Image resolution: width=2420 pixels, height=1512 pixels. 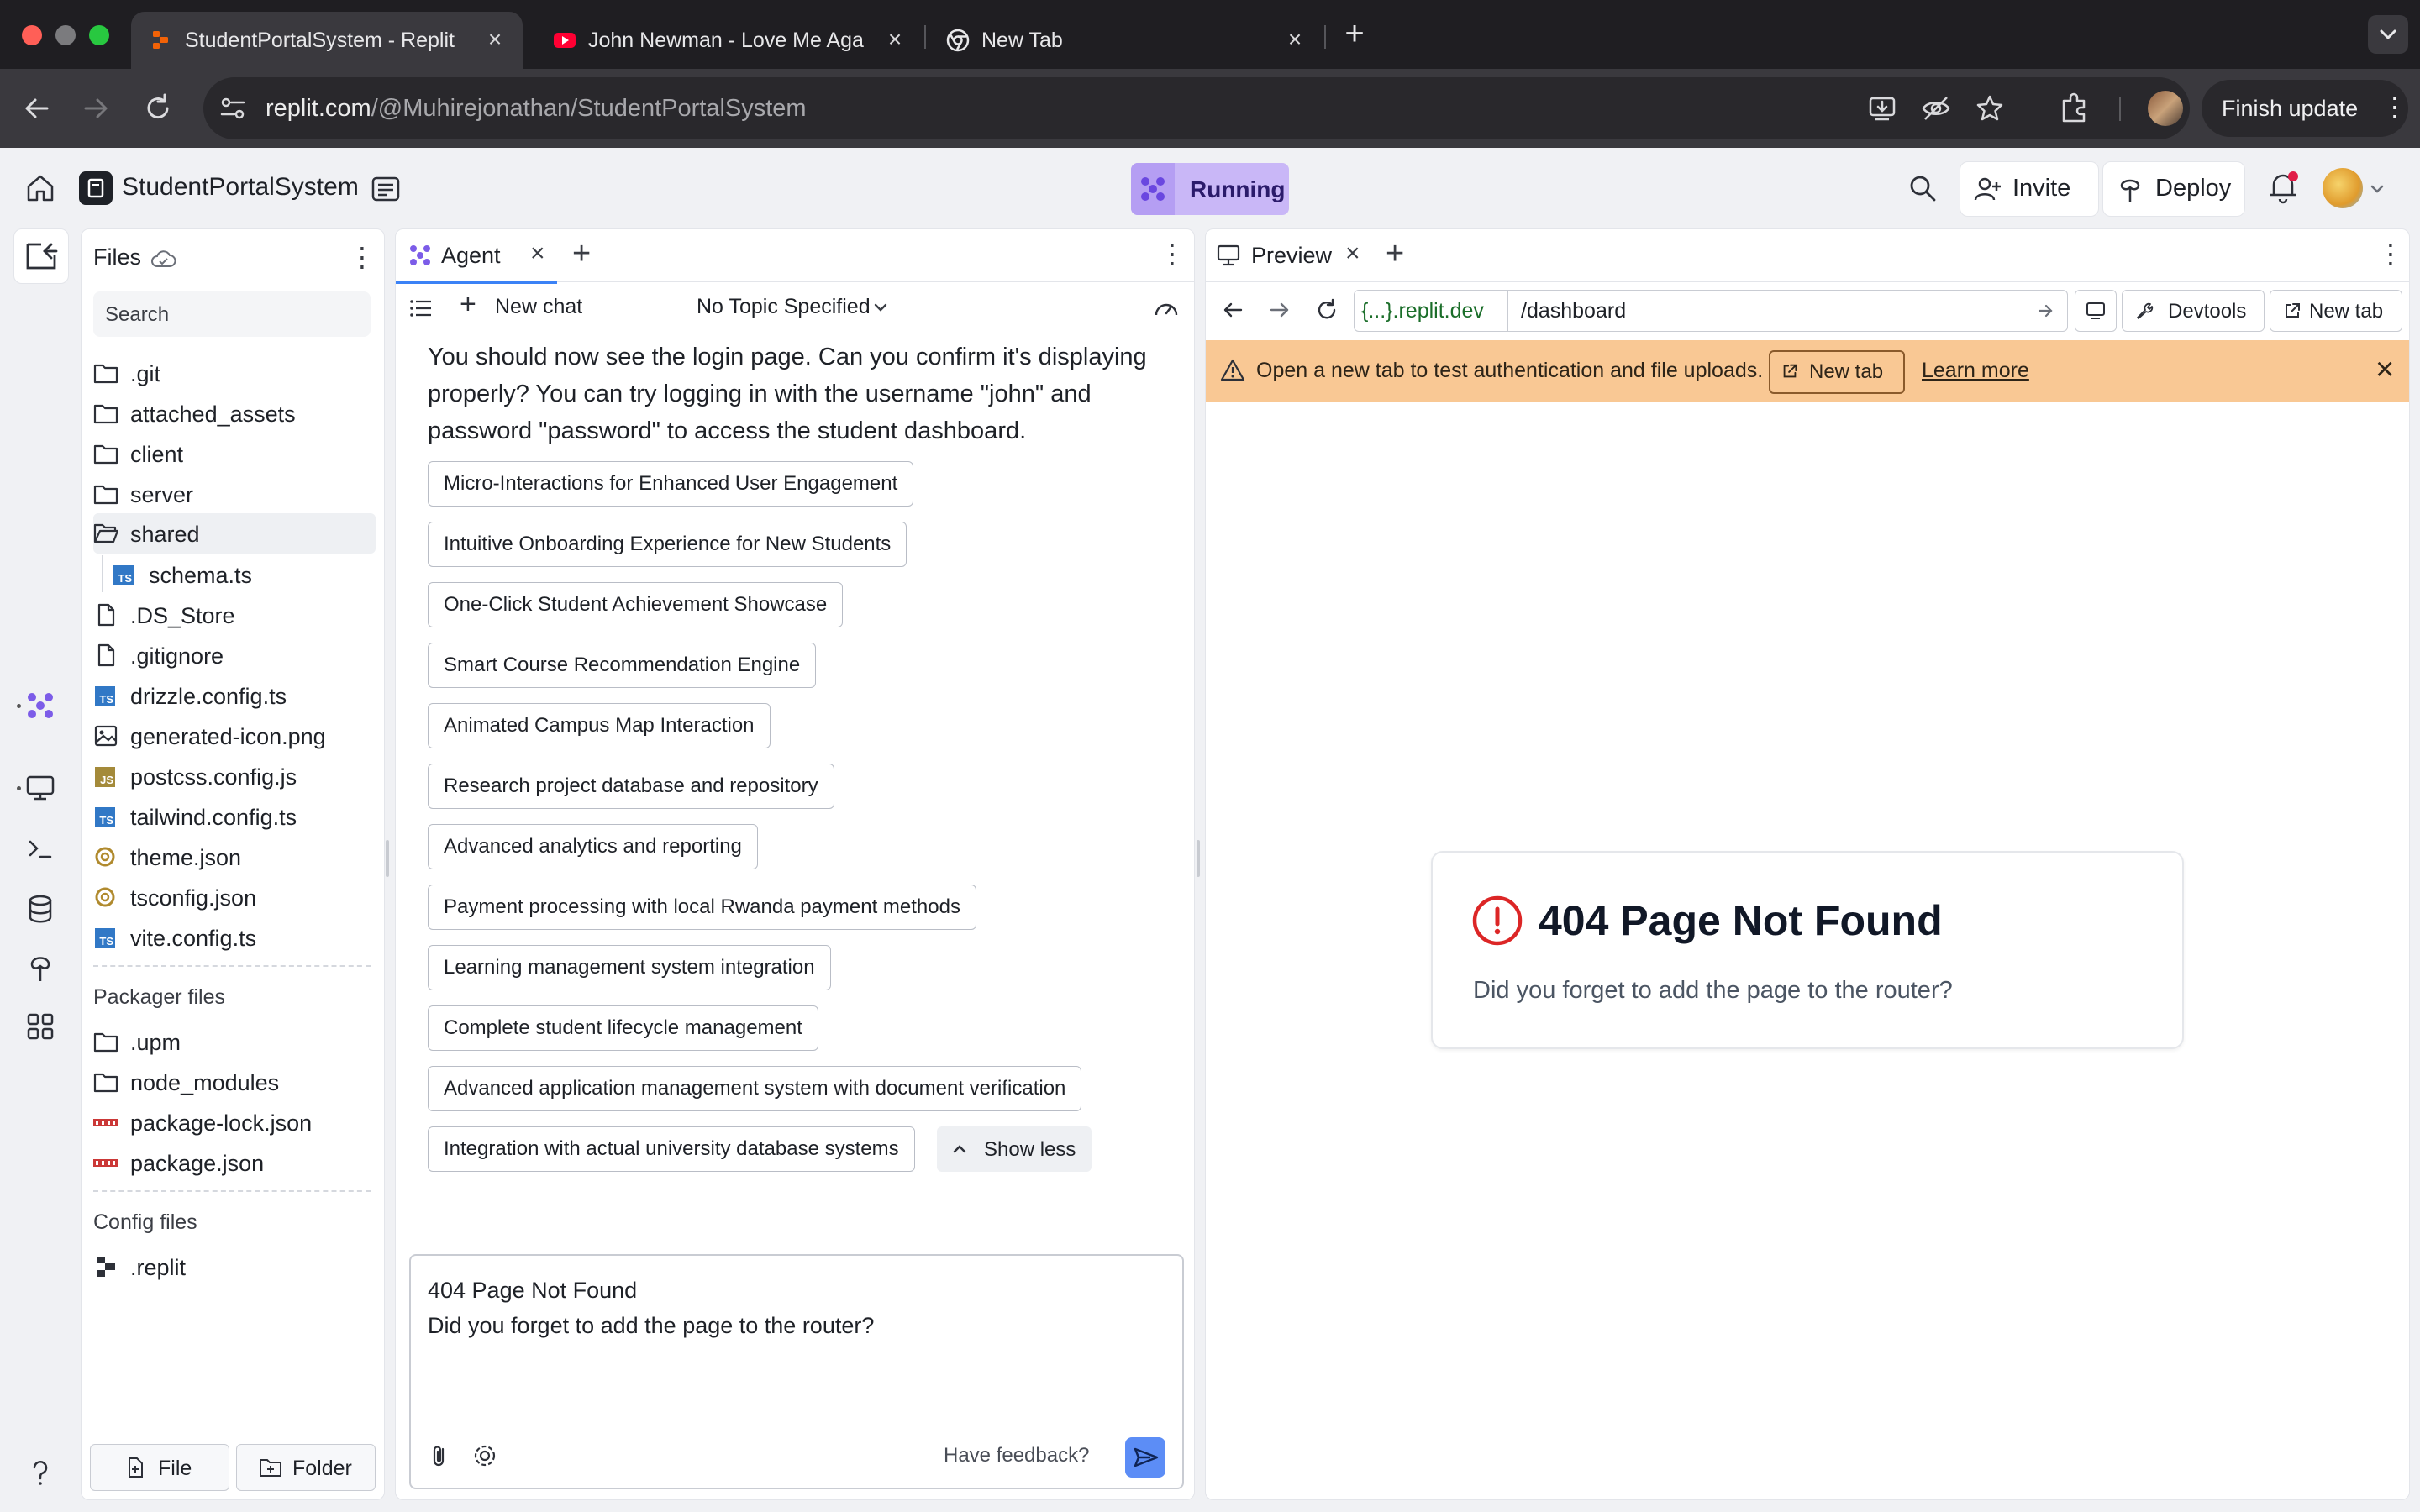 I want to click on project-name: StudentPortalSystem, so click(x=240, y=187).